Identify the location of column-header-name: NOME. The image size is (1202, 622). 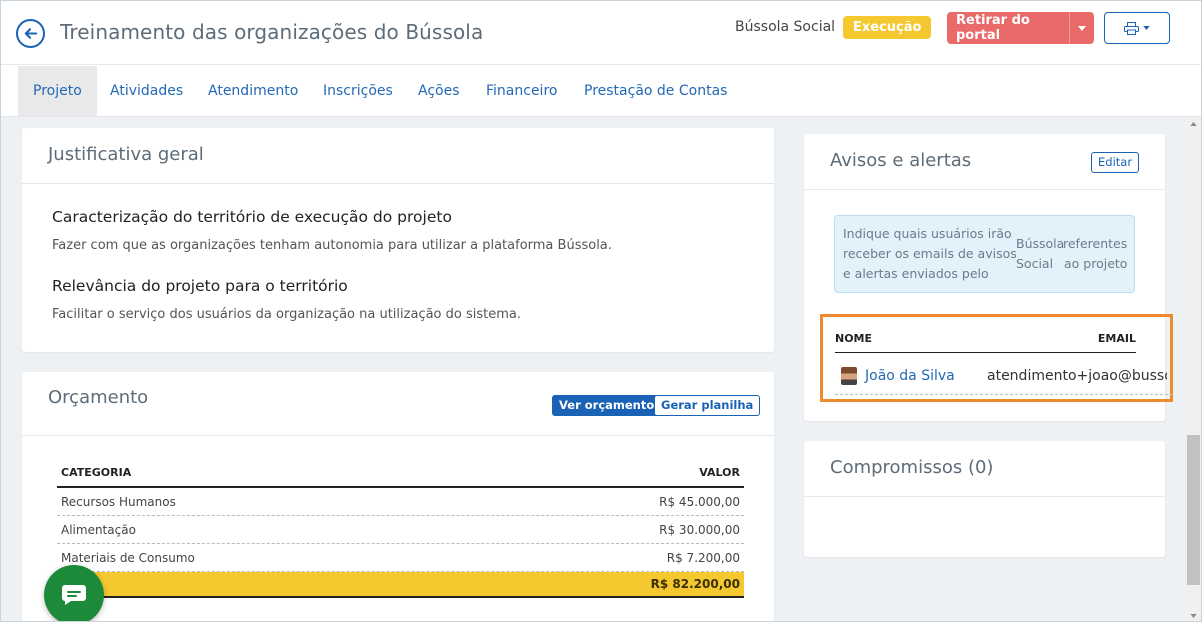
(854, 338).